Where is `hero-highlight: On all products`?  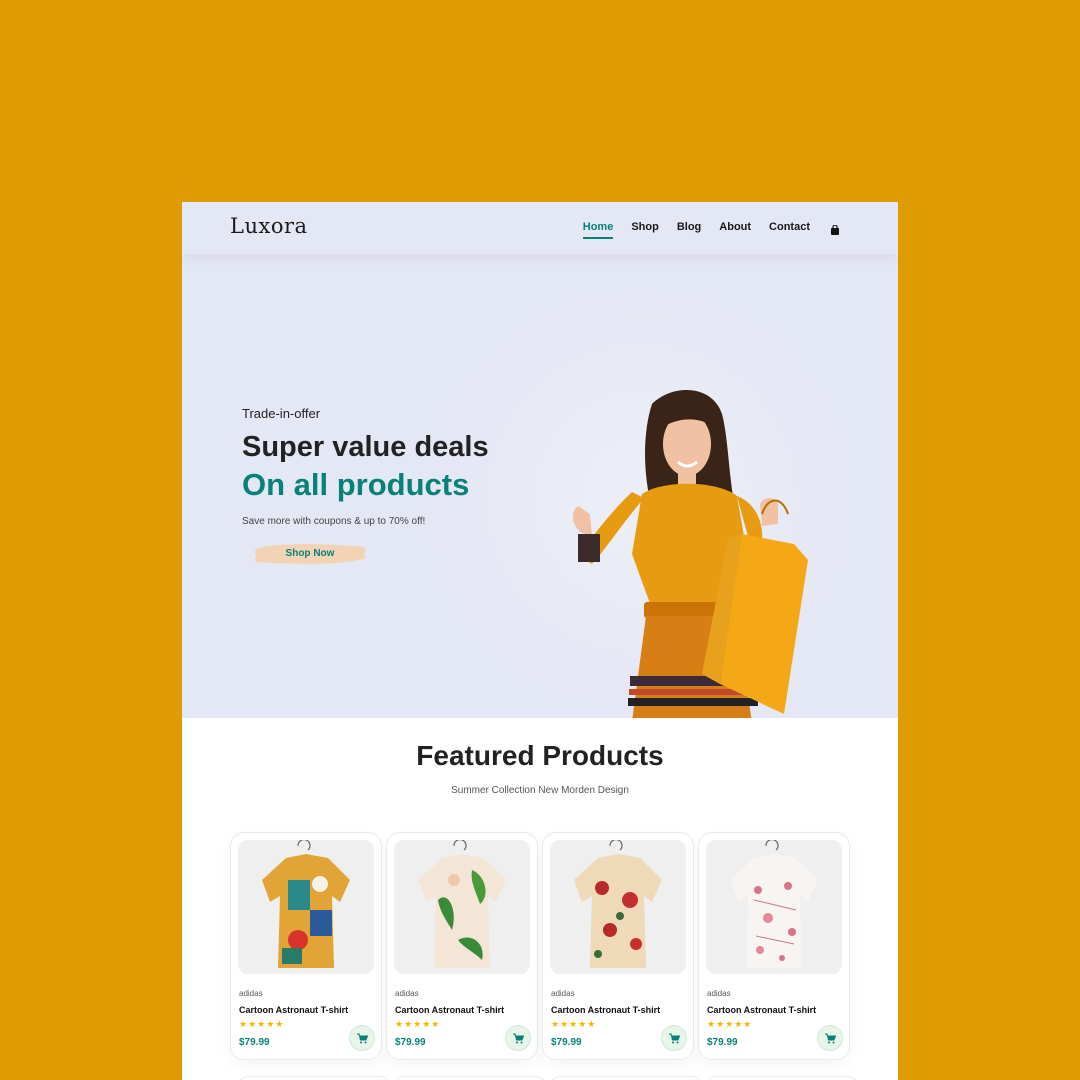 hero-highlight: On all products is located at coordinates (356, 484).